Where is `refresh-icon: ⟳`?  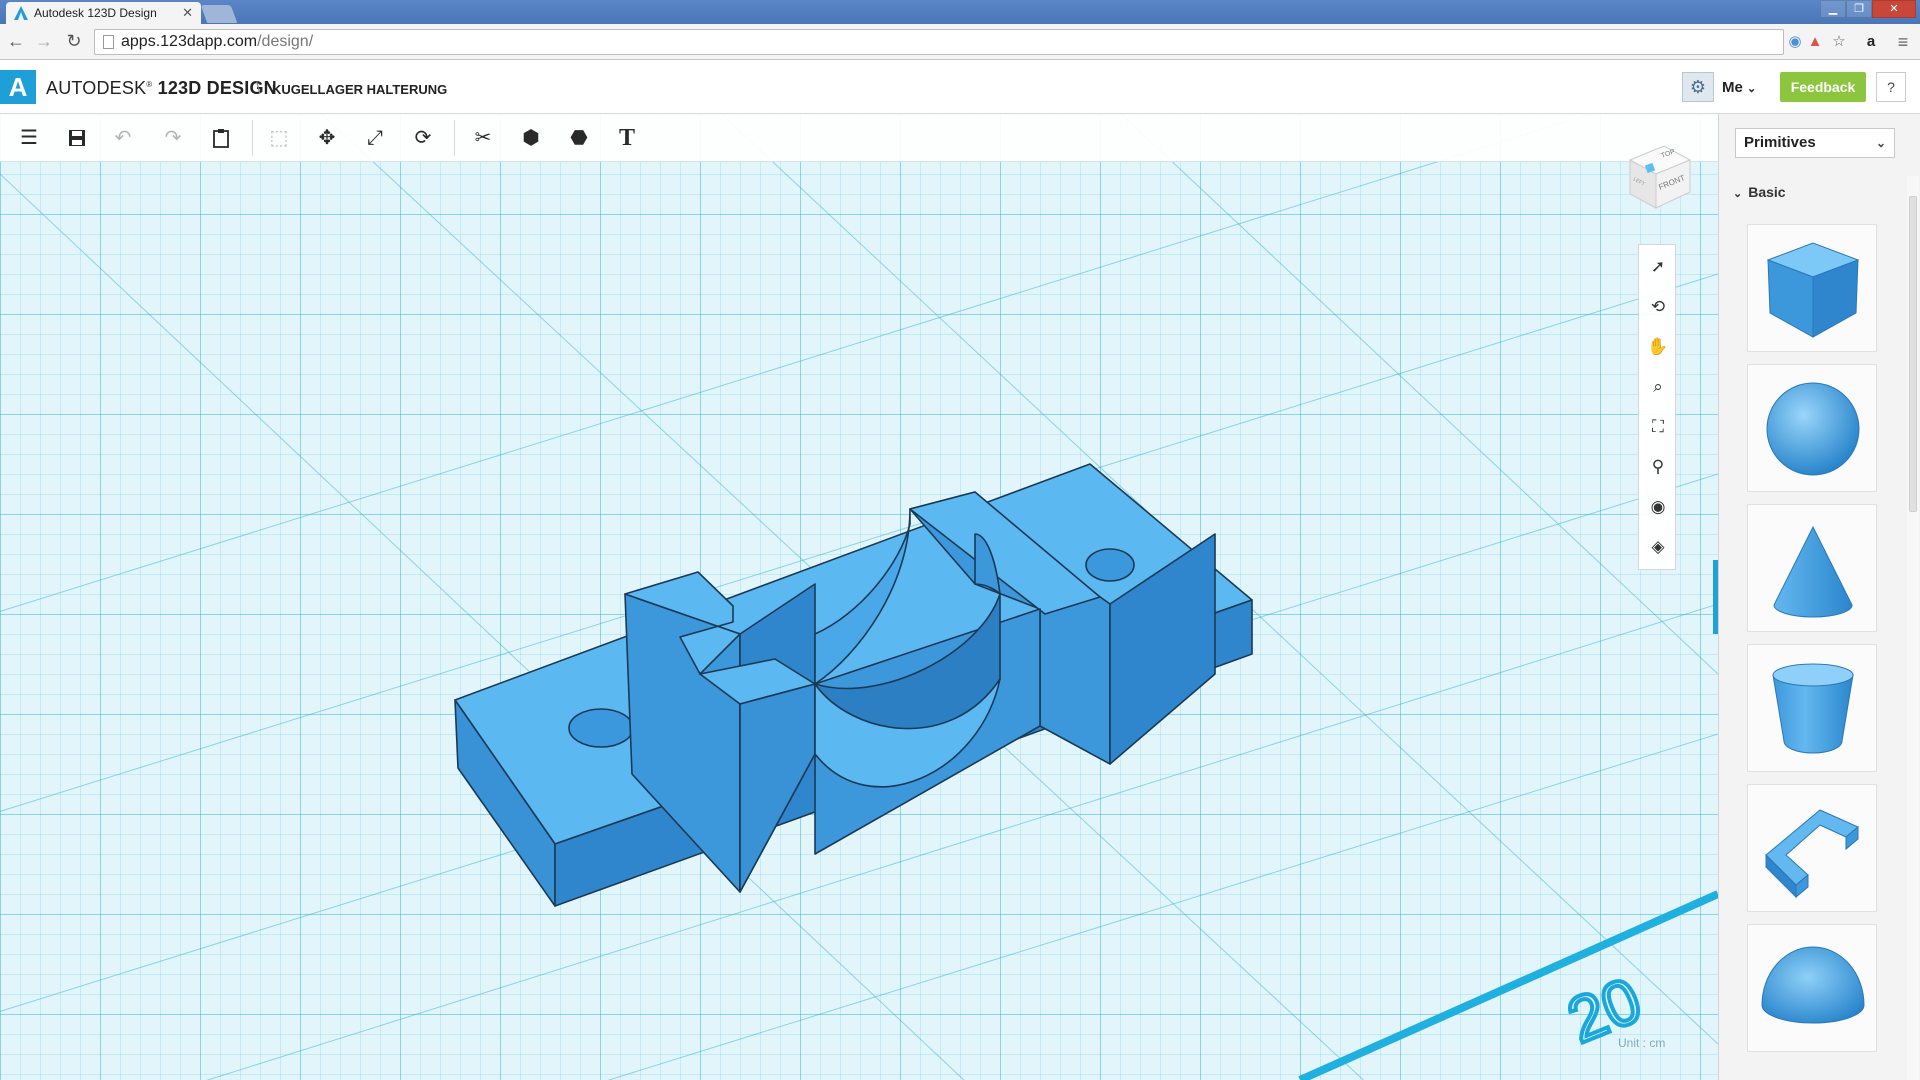 refresh-icon: ⟳ is located at coordinates (423, 138).